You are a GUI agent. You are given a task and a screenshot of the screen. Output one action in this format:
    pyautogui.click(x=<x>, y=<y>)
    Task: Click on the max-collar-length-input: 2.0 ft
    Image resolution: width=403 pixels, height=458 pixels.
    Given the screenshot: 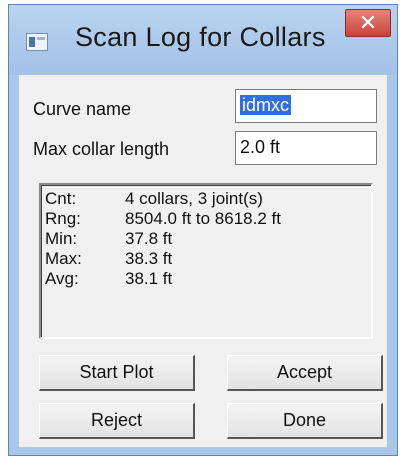 What is the action you would take?
    pyautogui.click(x=306, y=148)
    